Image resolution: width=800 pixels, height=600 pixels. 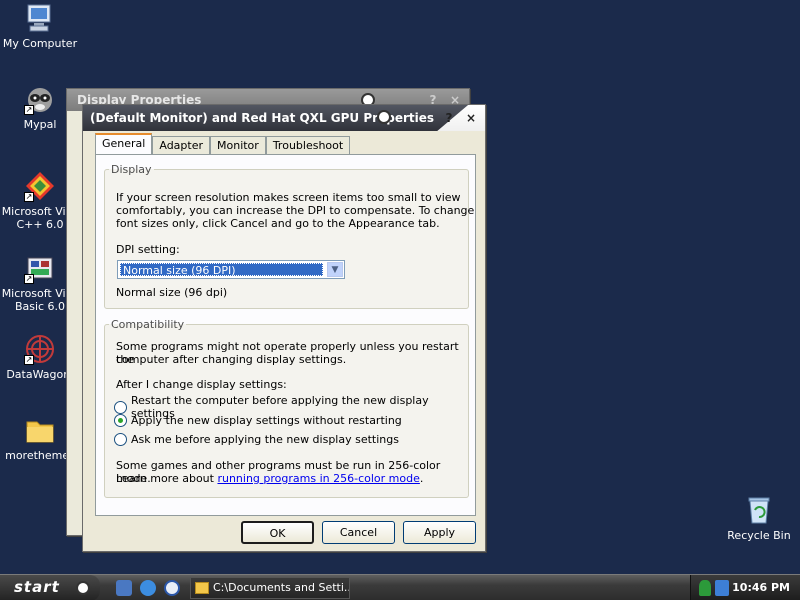 What do you see at coordinates (221, 270) in the screenshot?
I see `dpi-selected-value: Normal size (96 DPI)` at bounding box center [221, 270].